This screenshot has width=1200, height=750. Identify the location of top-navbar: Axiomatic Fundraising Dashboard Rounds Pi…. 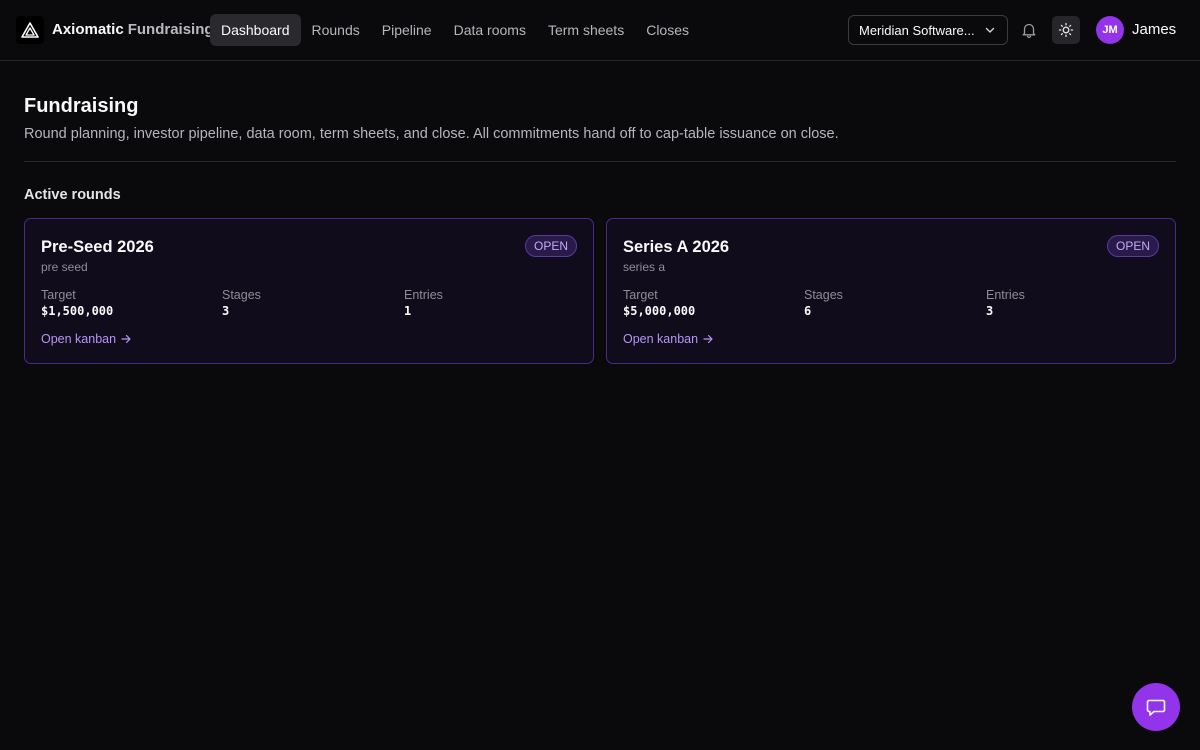
(600, 30).